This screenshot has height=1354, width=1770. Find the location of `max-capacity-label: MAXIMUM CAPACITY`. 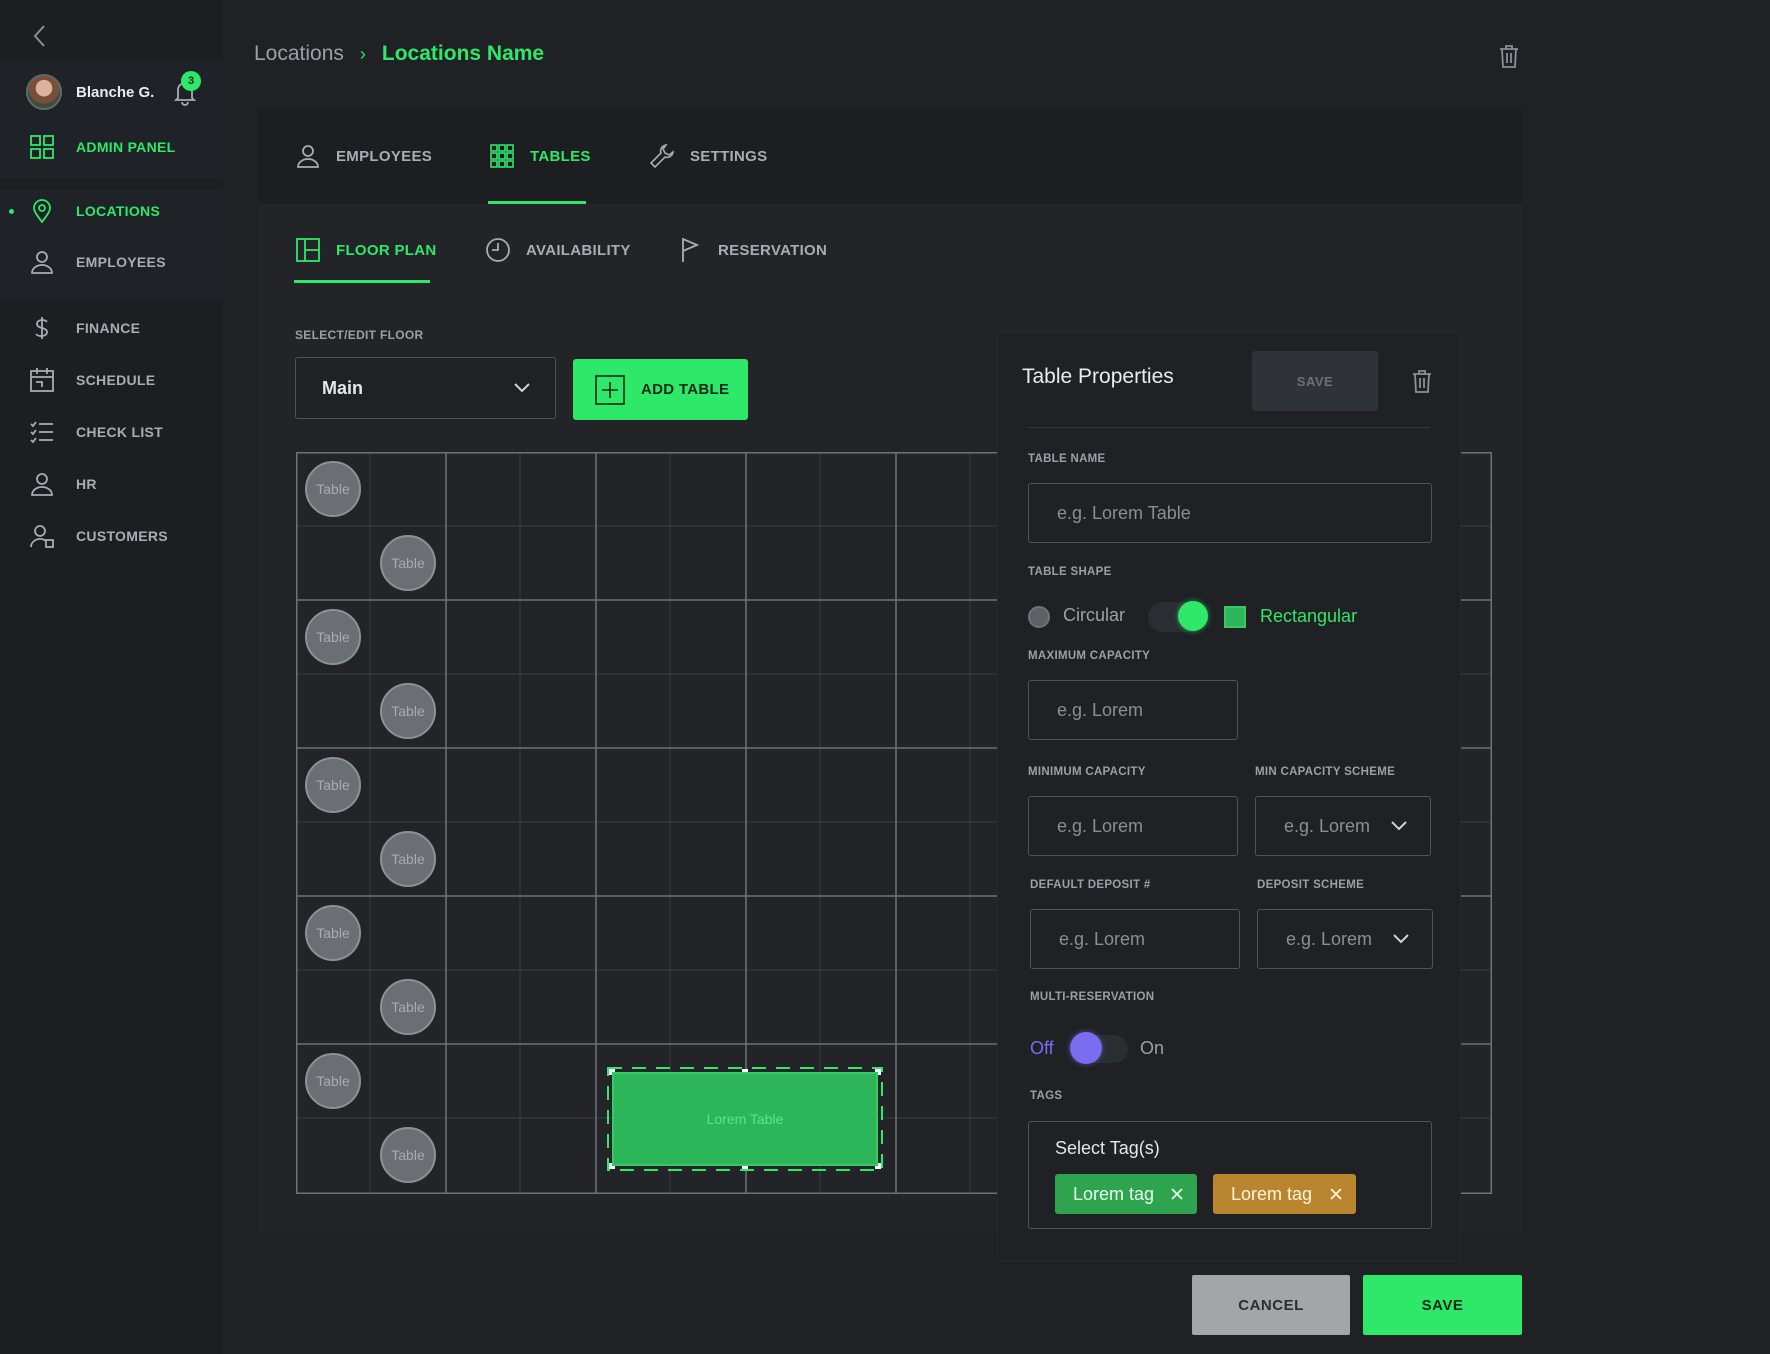

max-capacity-label: MAXIMUM CAPACITY is located at coordinates (1089, 656).